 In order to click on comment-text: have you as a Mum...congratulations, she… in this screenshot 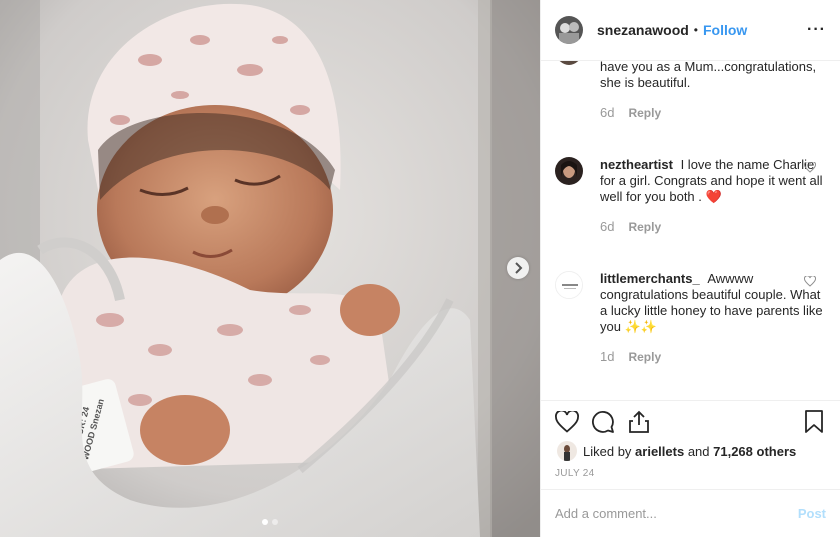, I will do `click(708, 75)`.